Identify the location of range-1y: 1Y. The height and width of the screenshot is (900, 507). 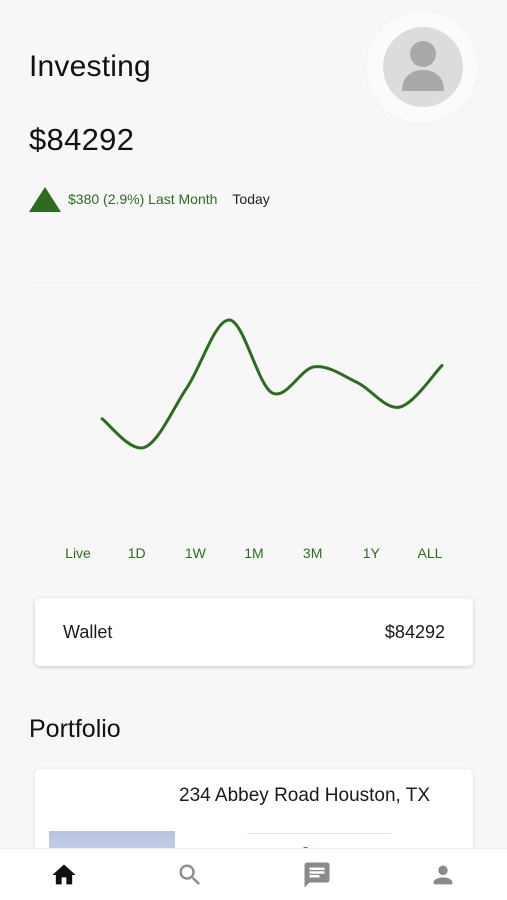
(371, 553).